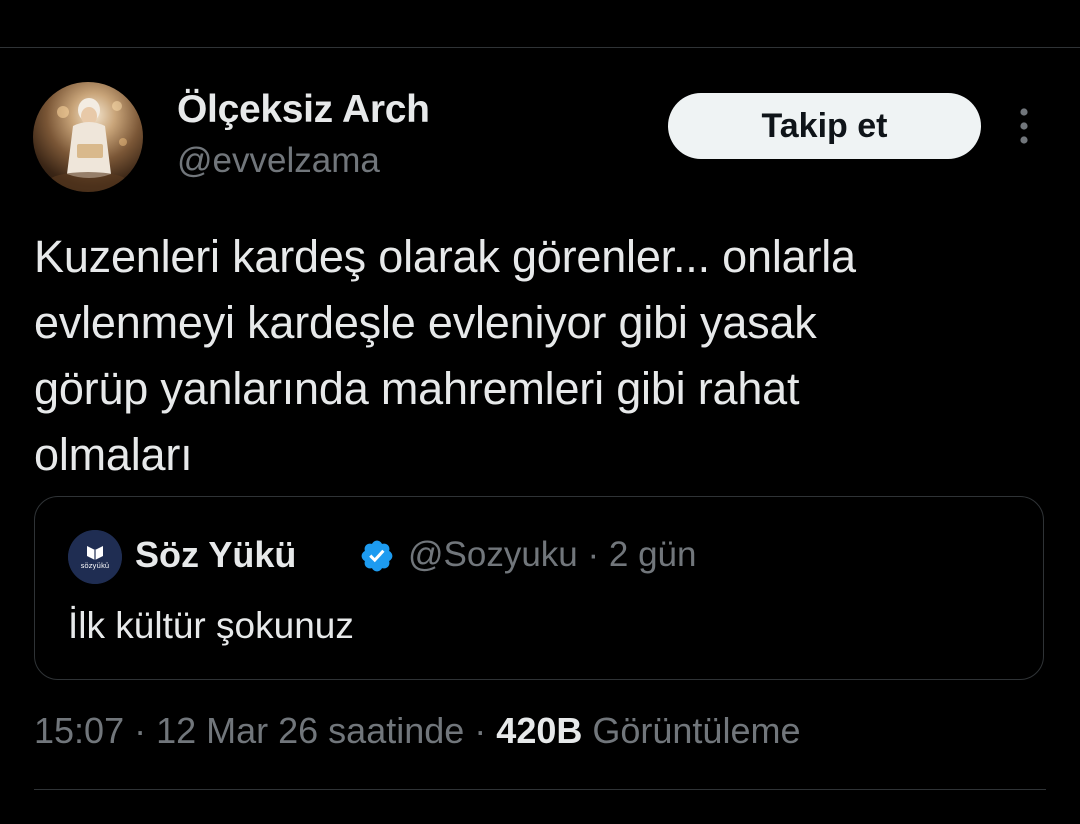 This screenshot has width=1080, height=824. What do you see at coordinates (215, 555) in the screenshot?
I see `quote-author-name: Söz Yükü` at bounding box center [215, 555].